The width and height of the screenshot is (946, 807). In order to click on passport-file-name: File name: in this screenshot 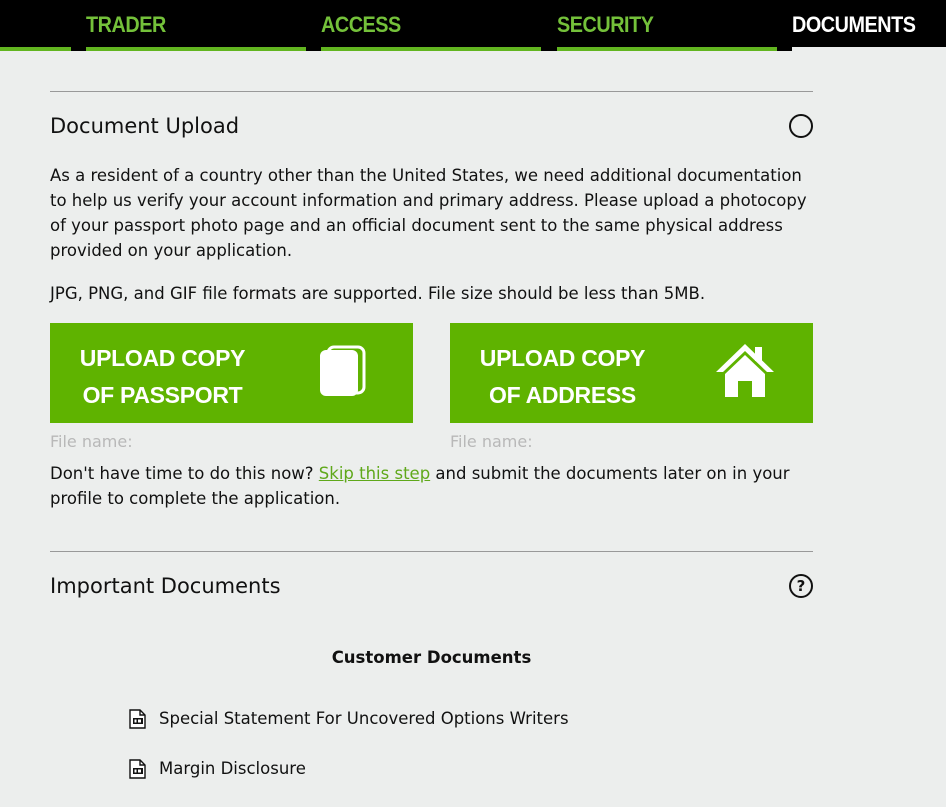, I will do `click(91, 441)`.